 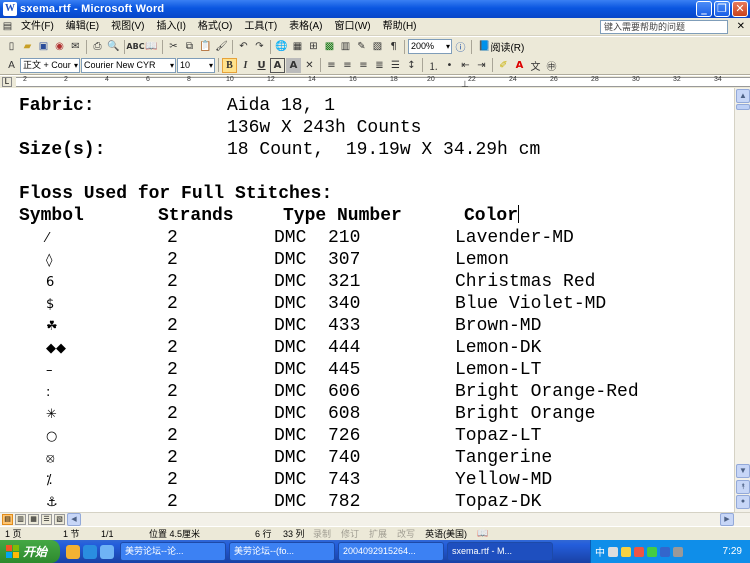 What do you see at coordinates (221, 46) in the screenshot?
I see `format-painter-icon: 🖌` at bounding box center [221, 46].